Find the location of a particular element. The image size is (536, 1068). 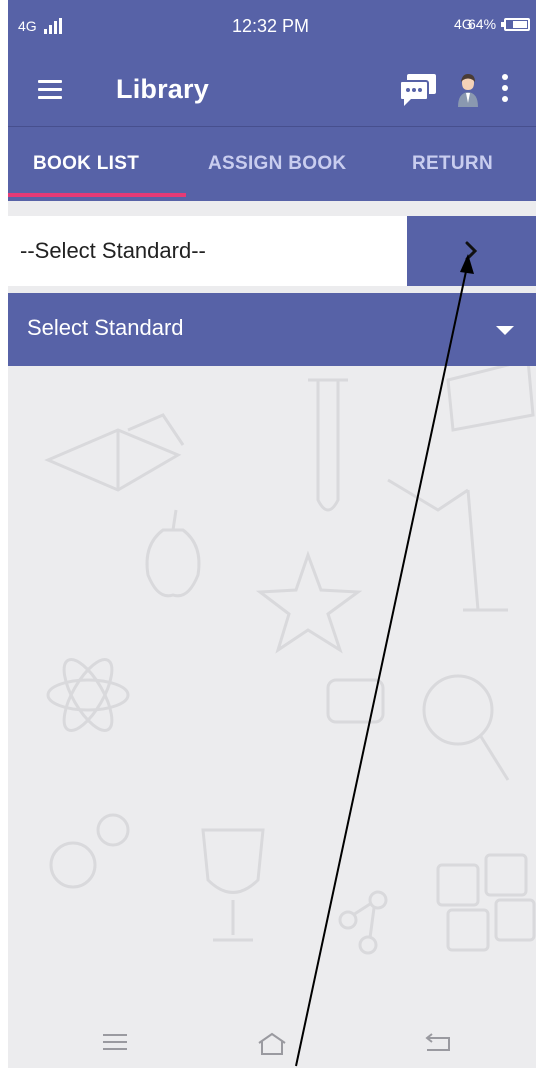

page-title: Library is located at coordinates (162, 89).